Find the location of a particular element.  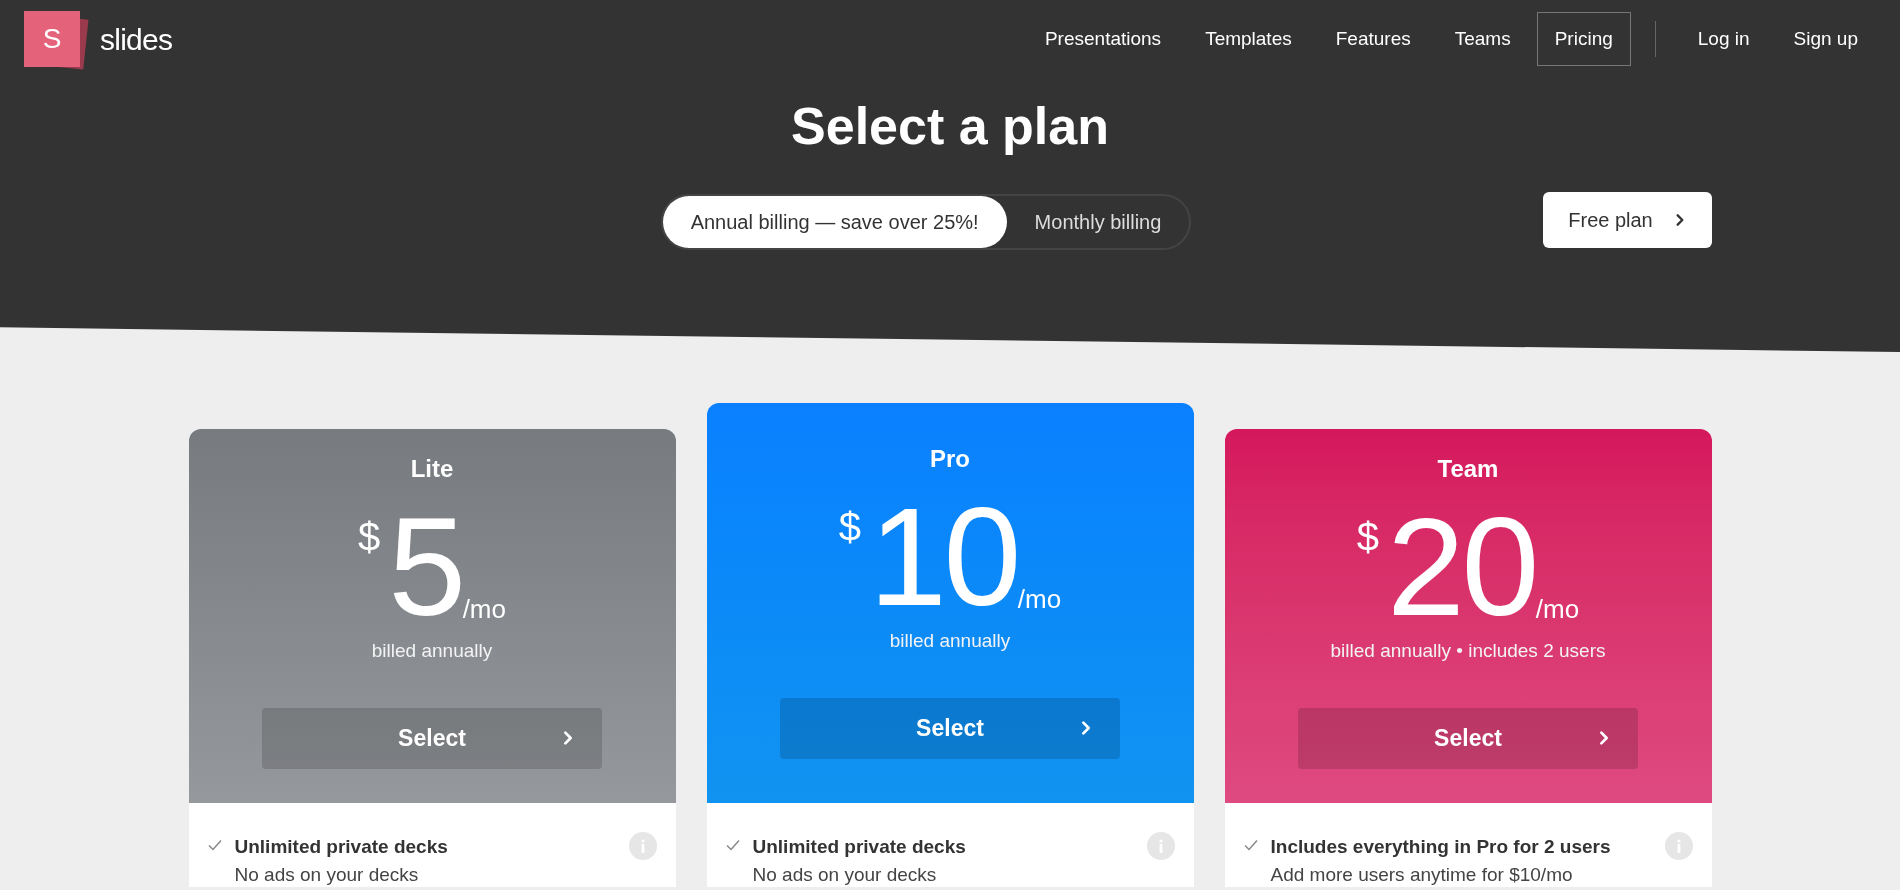

nav-link: Presentations is located at coordinates (1103, 39).